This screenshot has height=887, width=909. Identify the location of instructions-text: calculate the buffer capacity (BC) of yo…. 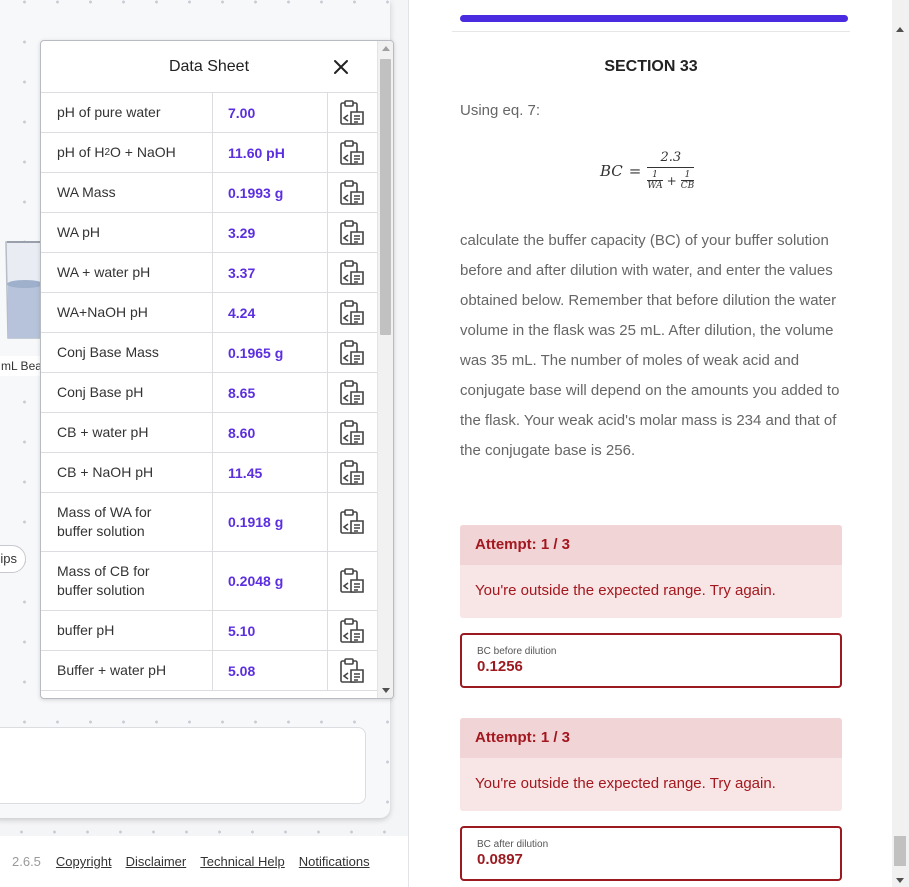
(650, 345).